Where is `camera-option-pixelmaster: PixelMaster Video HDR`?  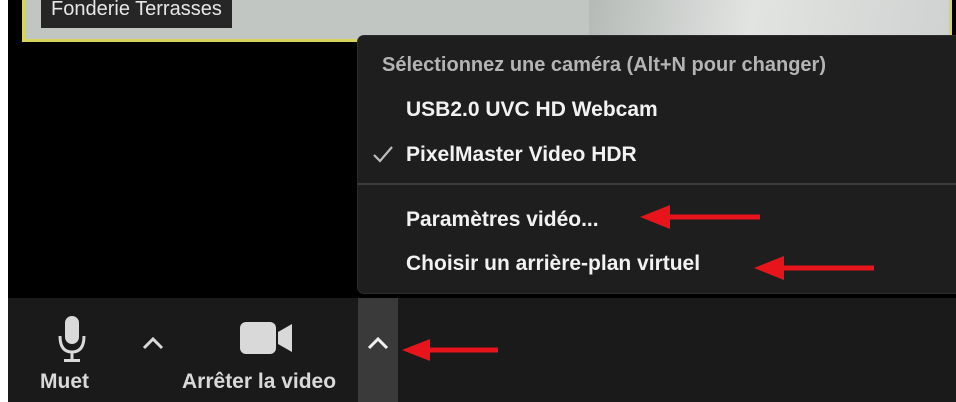
camera-option-pixelmaster: PixelMaster Video HDR is located at coordinates (657, 155).